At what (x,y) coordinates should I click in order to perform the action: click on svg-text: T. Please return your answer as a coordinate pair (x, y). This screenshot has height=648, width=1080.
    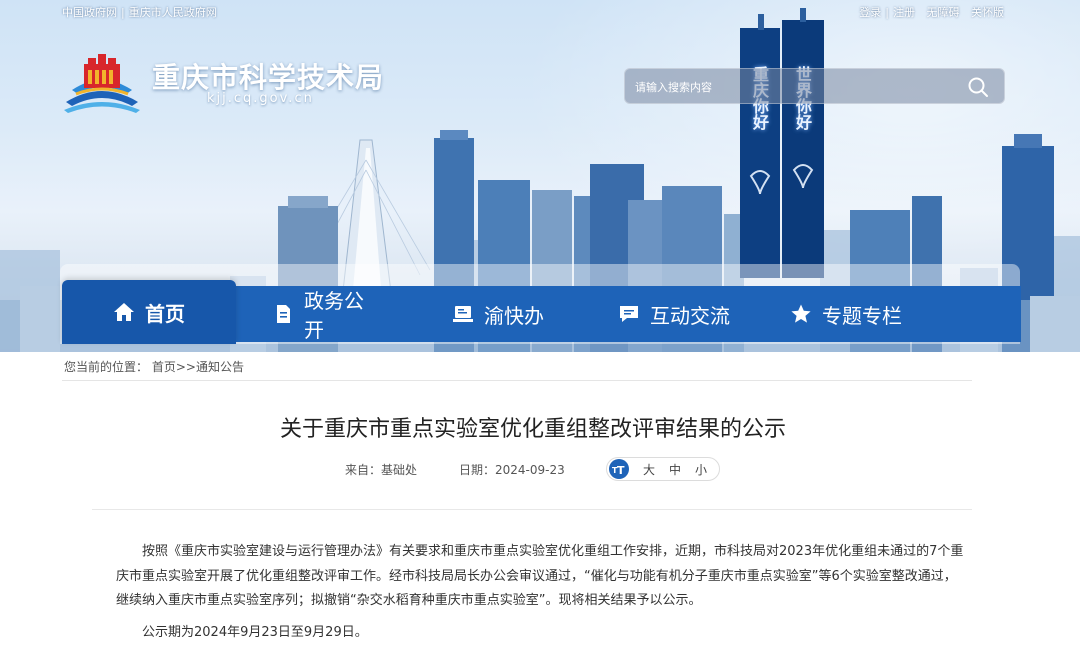
    Looking at the image, I should click on (621, 469).